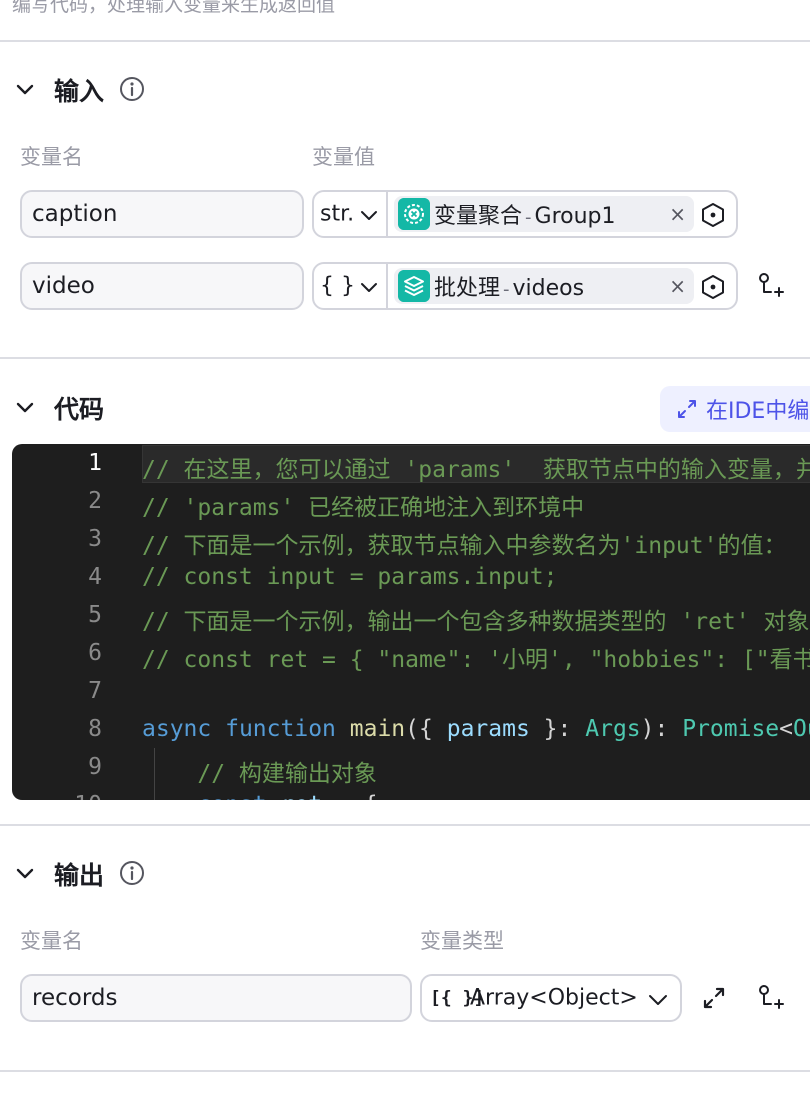 The height and width of the screenshot is (1100, 810). What do you see at coordinates (462, 941) in the screenshot?
I see `column-header-type: 变量类型` at bounding box center [462, 941].